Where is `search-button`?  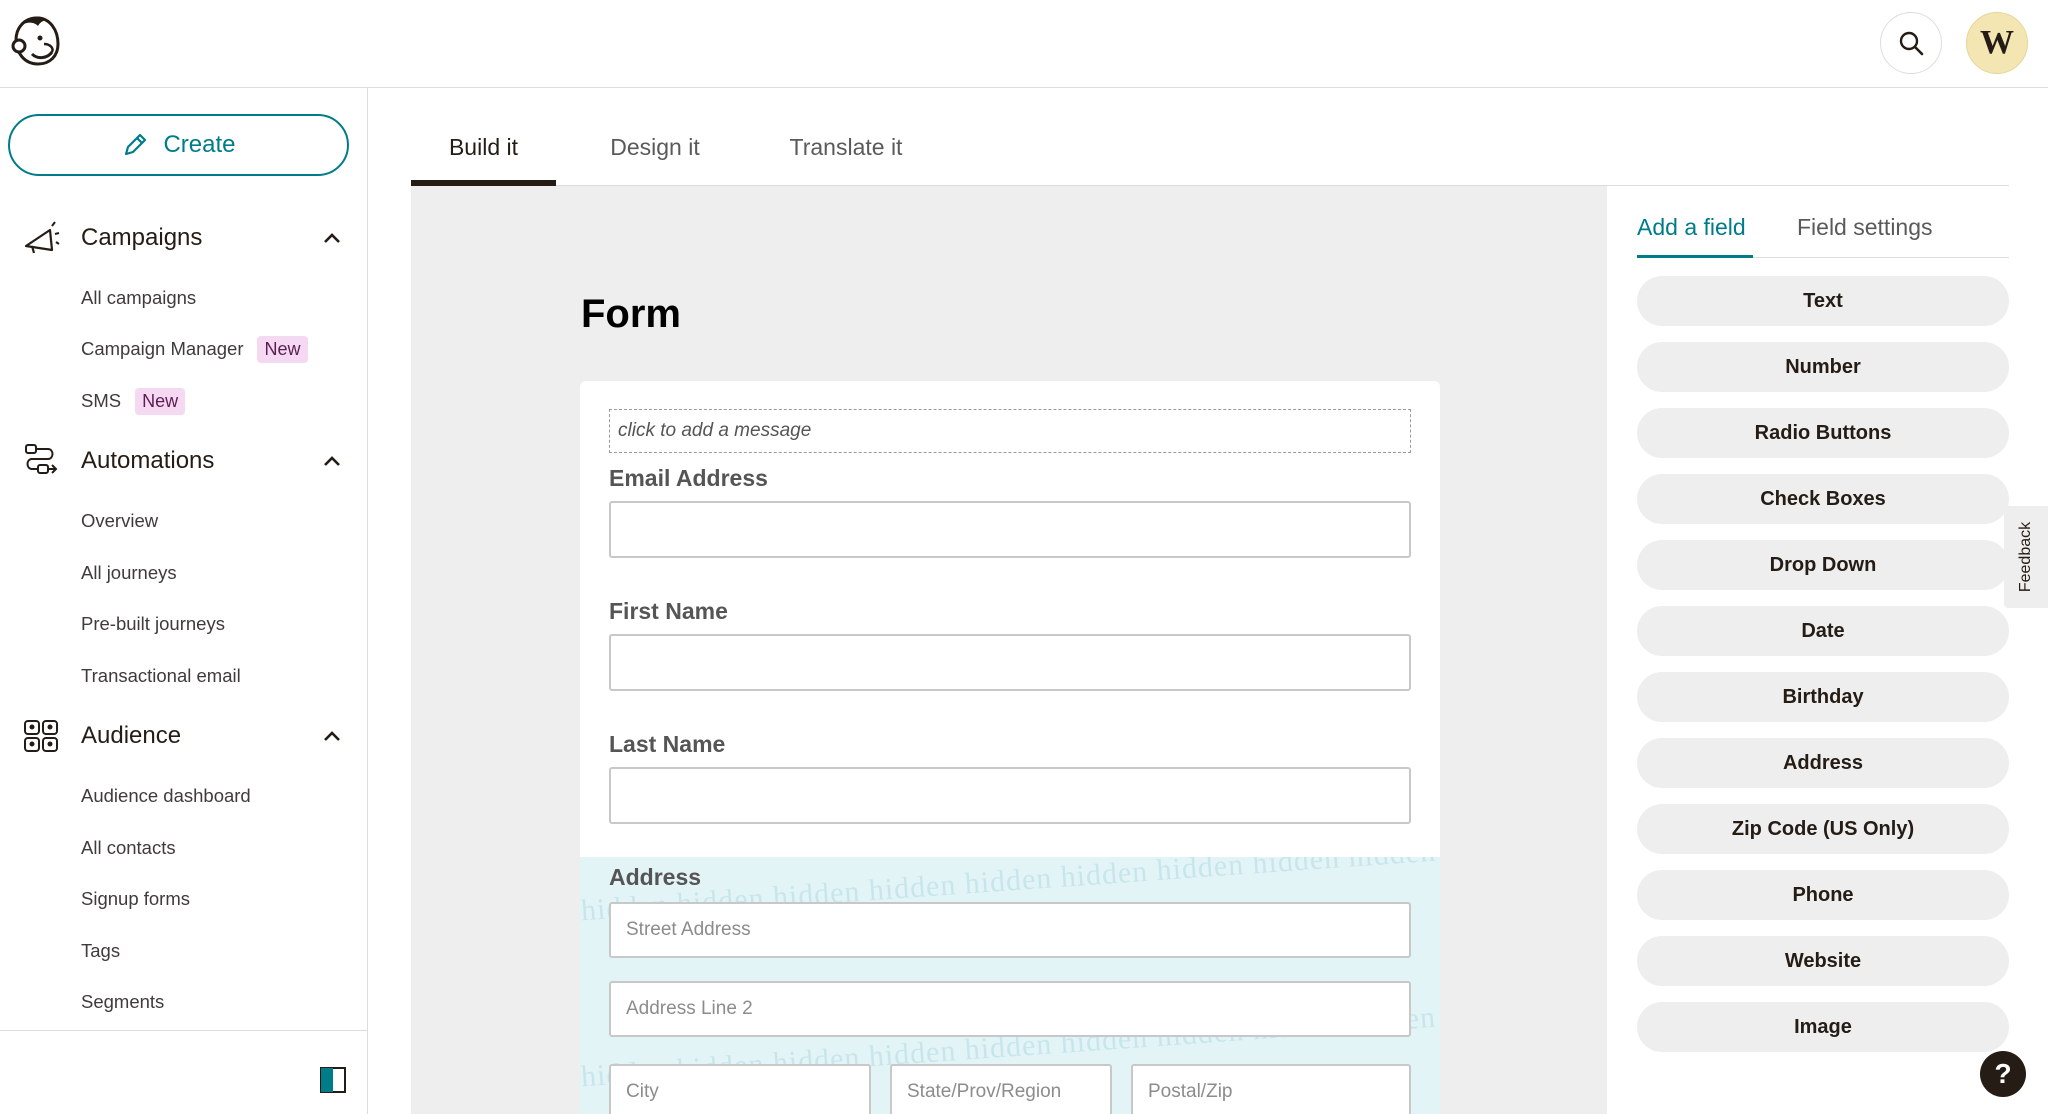
search-button is located at coordinates (1911, 43).